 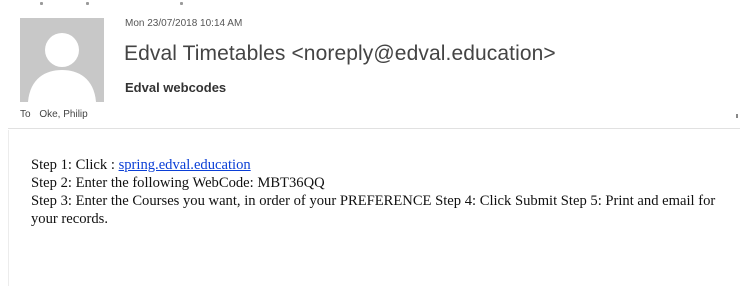 I want to click on step-1-line: Step 1: Click : spring.edval.education, so click(x=376, y=165).